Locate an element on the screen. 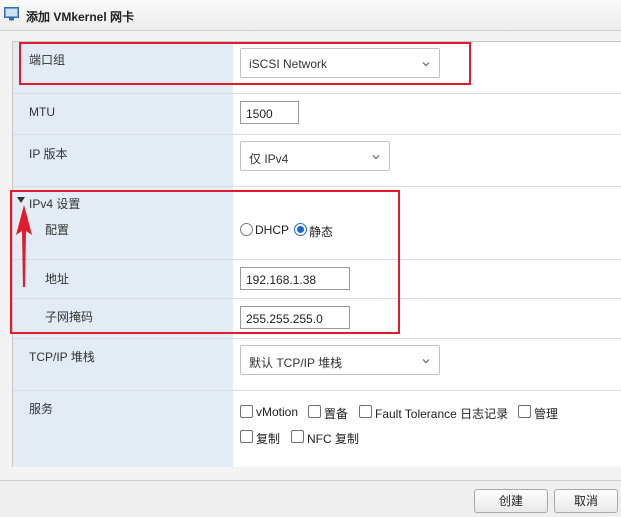  management-label: 管理 is located at coordinates (546, 413).